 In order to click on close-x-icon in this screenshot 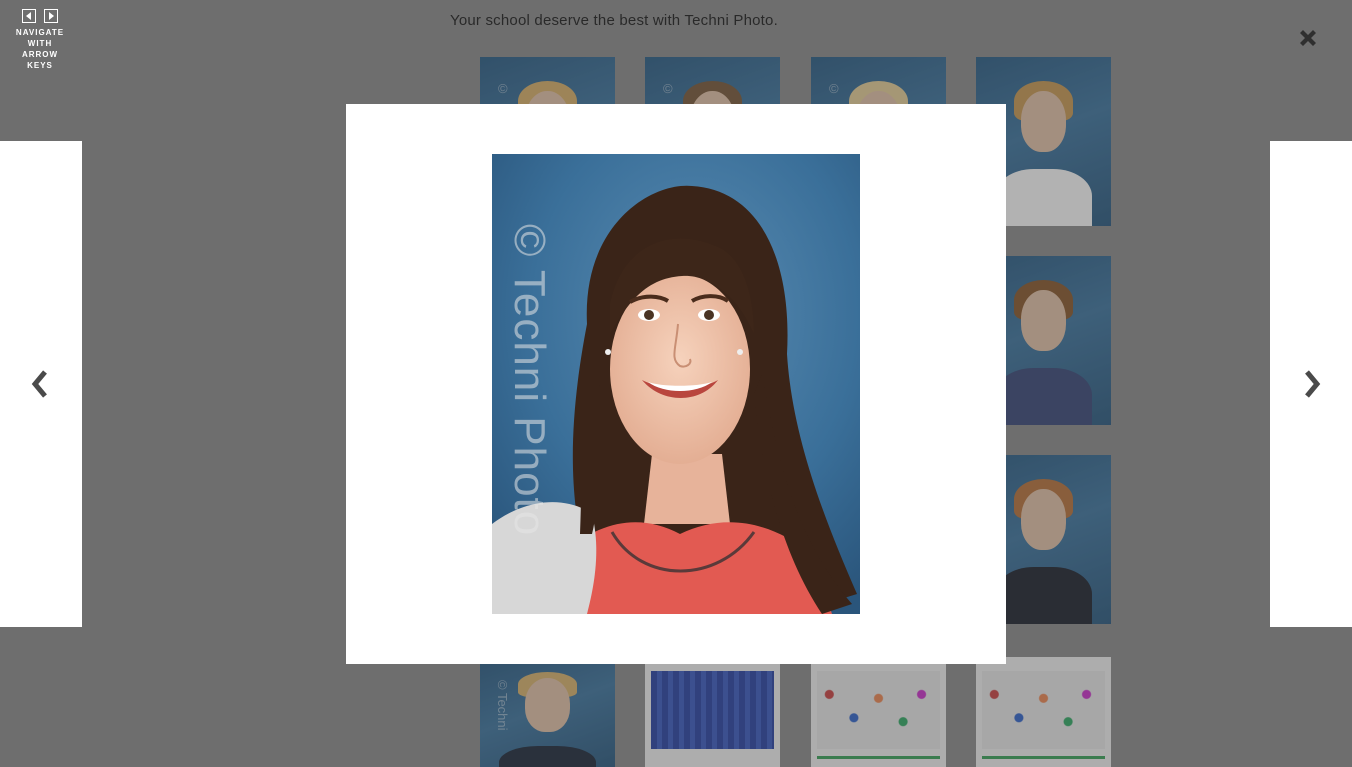, I will do `click(1308, 38)`.